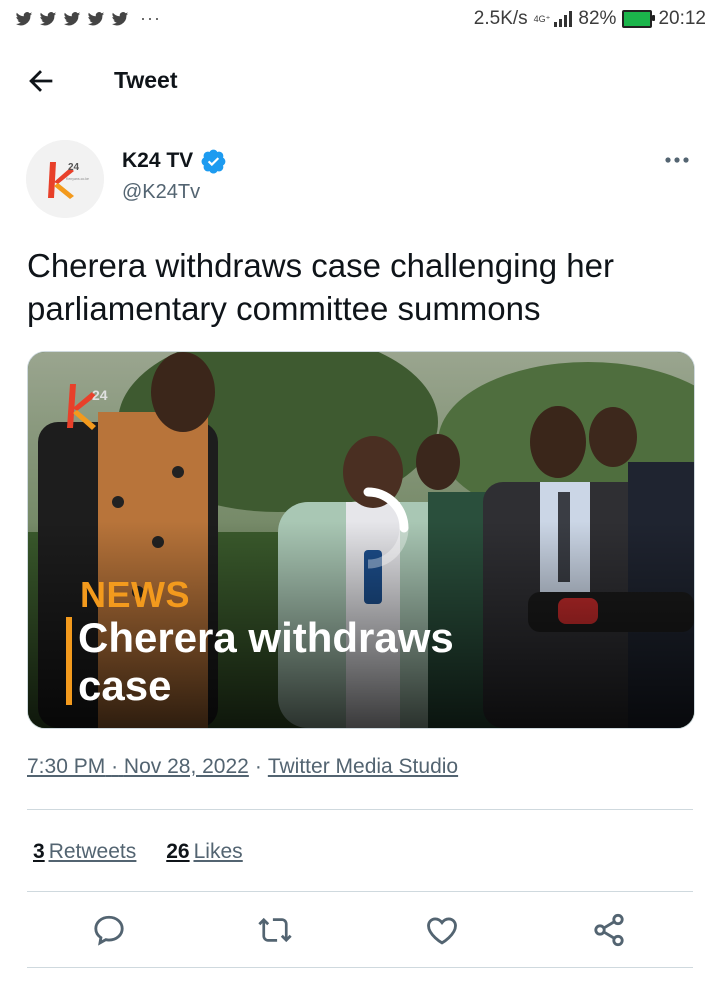 The height and width of the screenshot is (981, 720). I want to click on signal-icon, so click(563, 19).